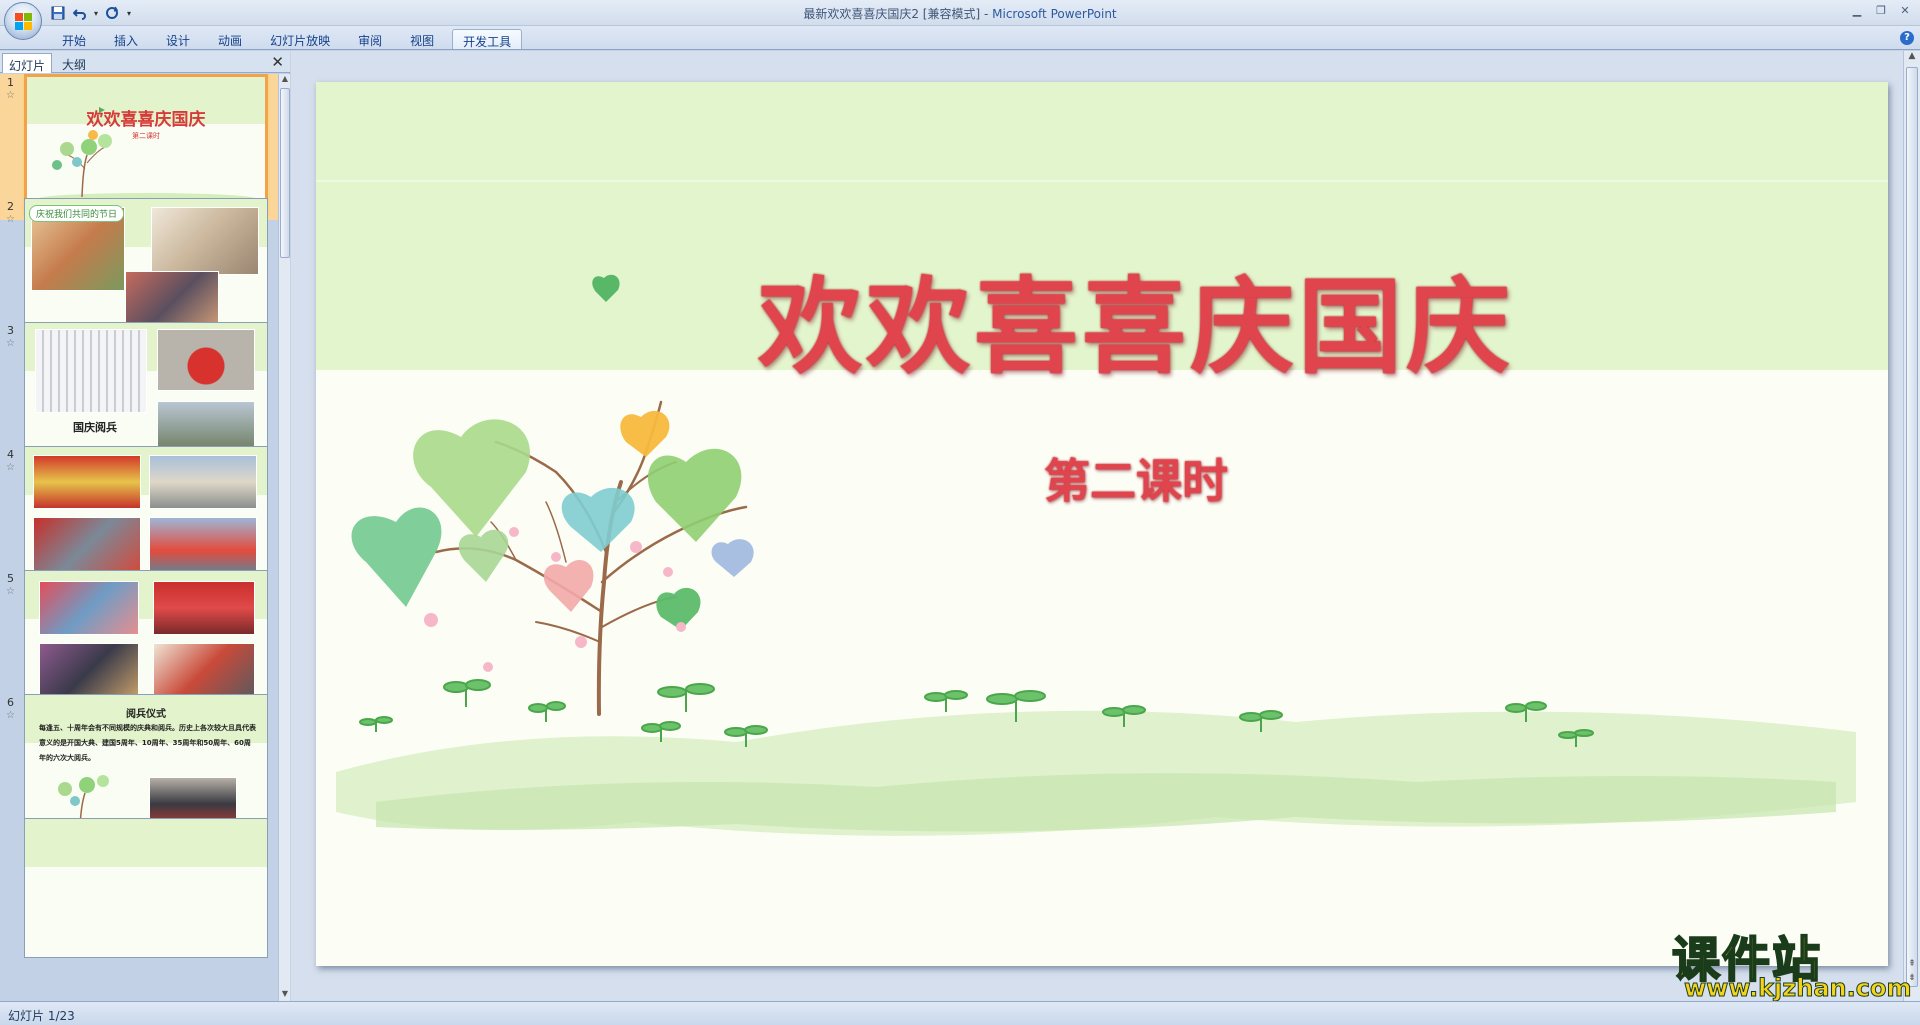  I want to click on slide-thumbnail: 国庆阅兵, so click(146, 392).